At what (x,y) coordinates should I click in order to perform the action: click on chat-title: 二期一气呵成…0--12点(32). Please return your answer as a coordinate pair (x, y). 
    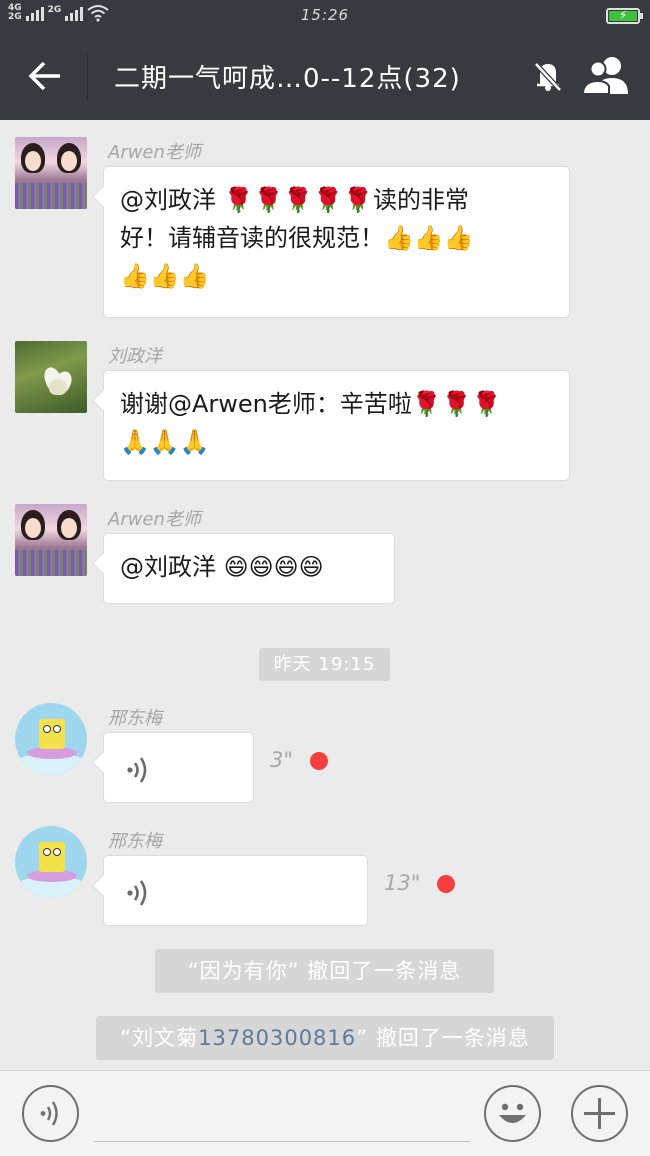
    Looking at the image, I should click on (287, 79).